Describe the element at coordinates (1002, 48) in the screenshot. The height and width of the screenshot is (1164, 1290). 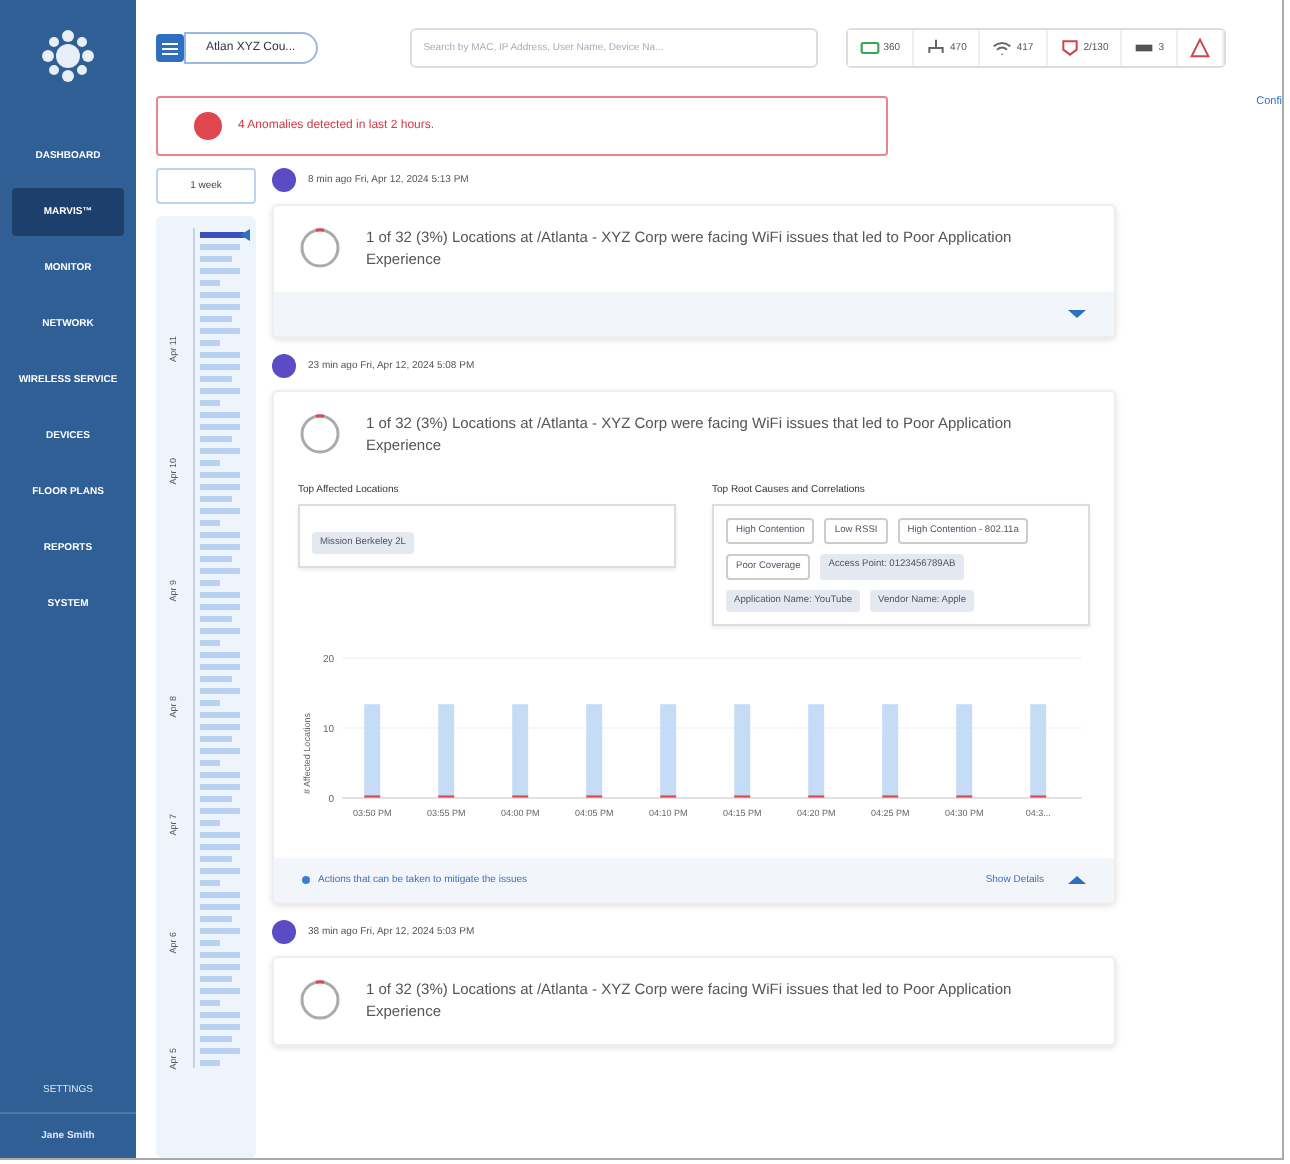
I see `wifi-icon` at that location.